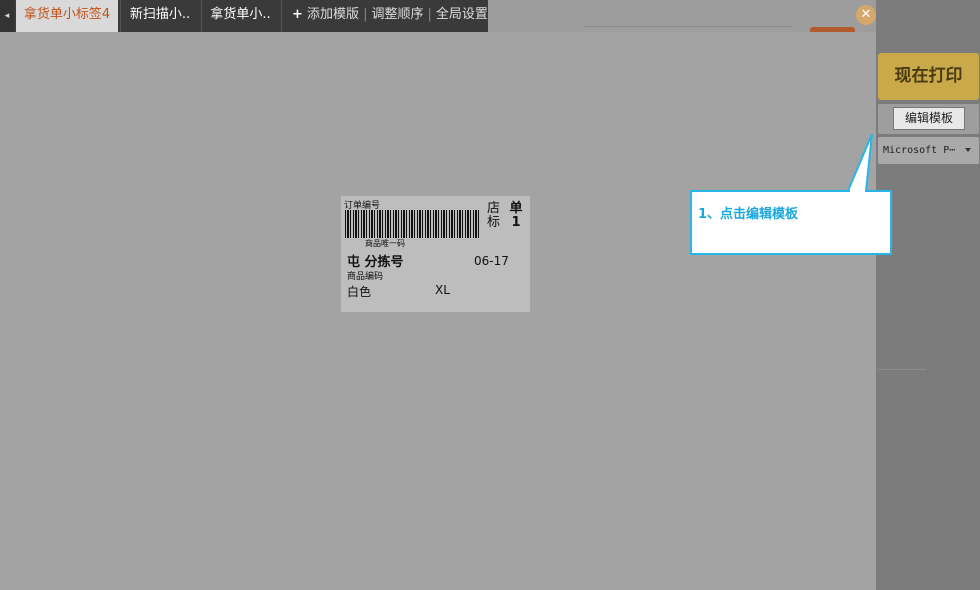  I want to click on single-label: 单1, so click(516, 215).